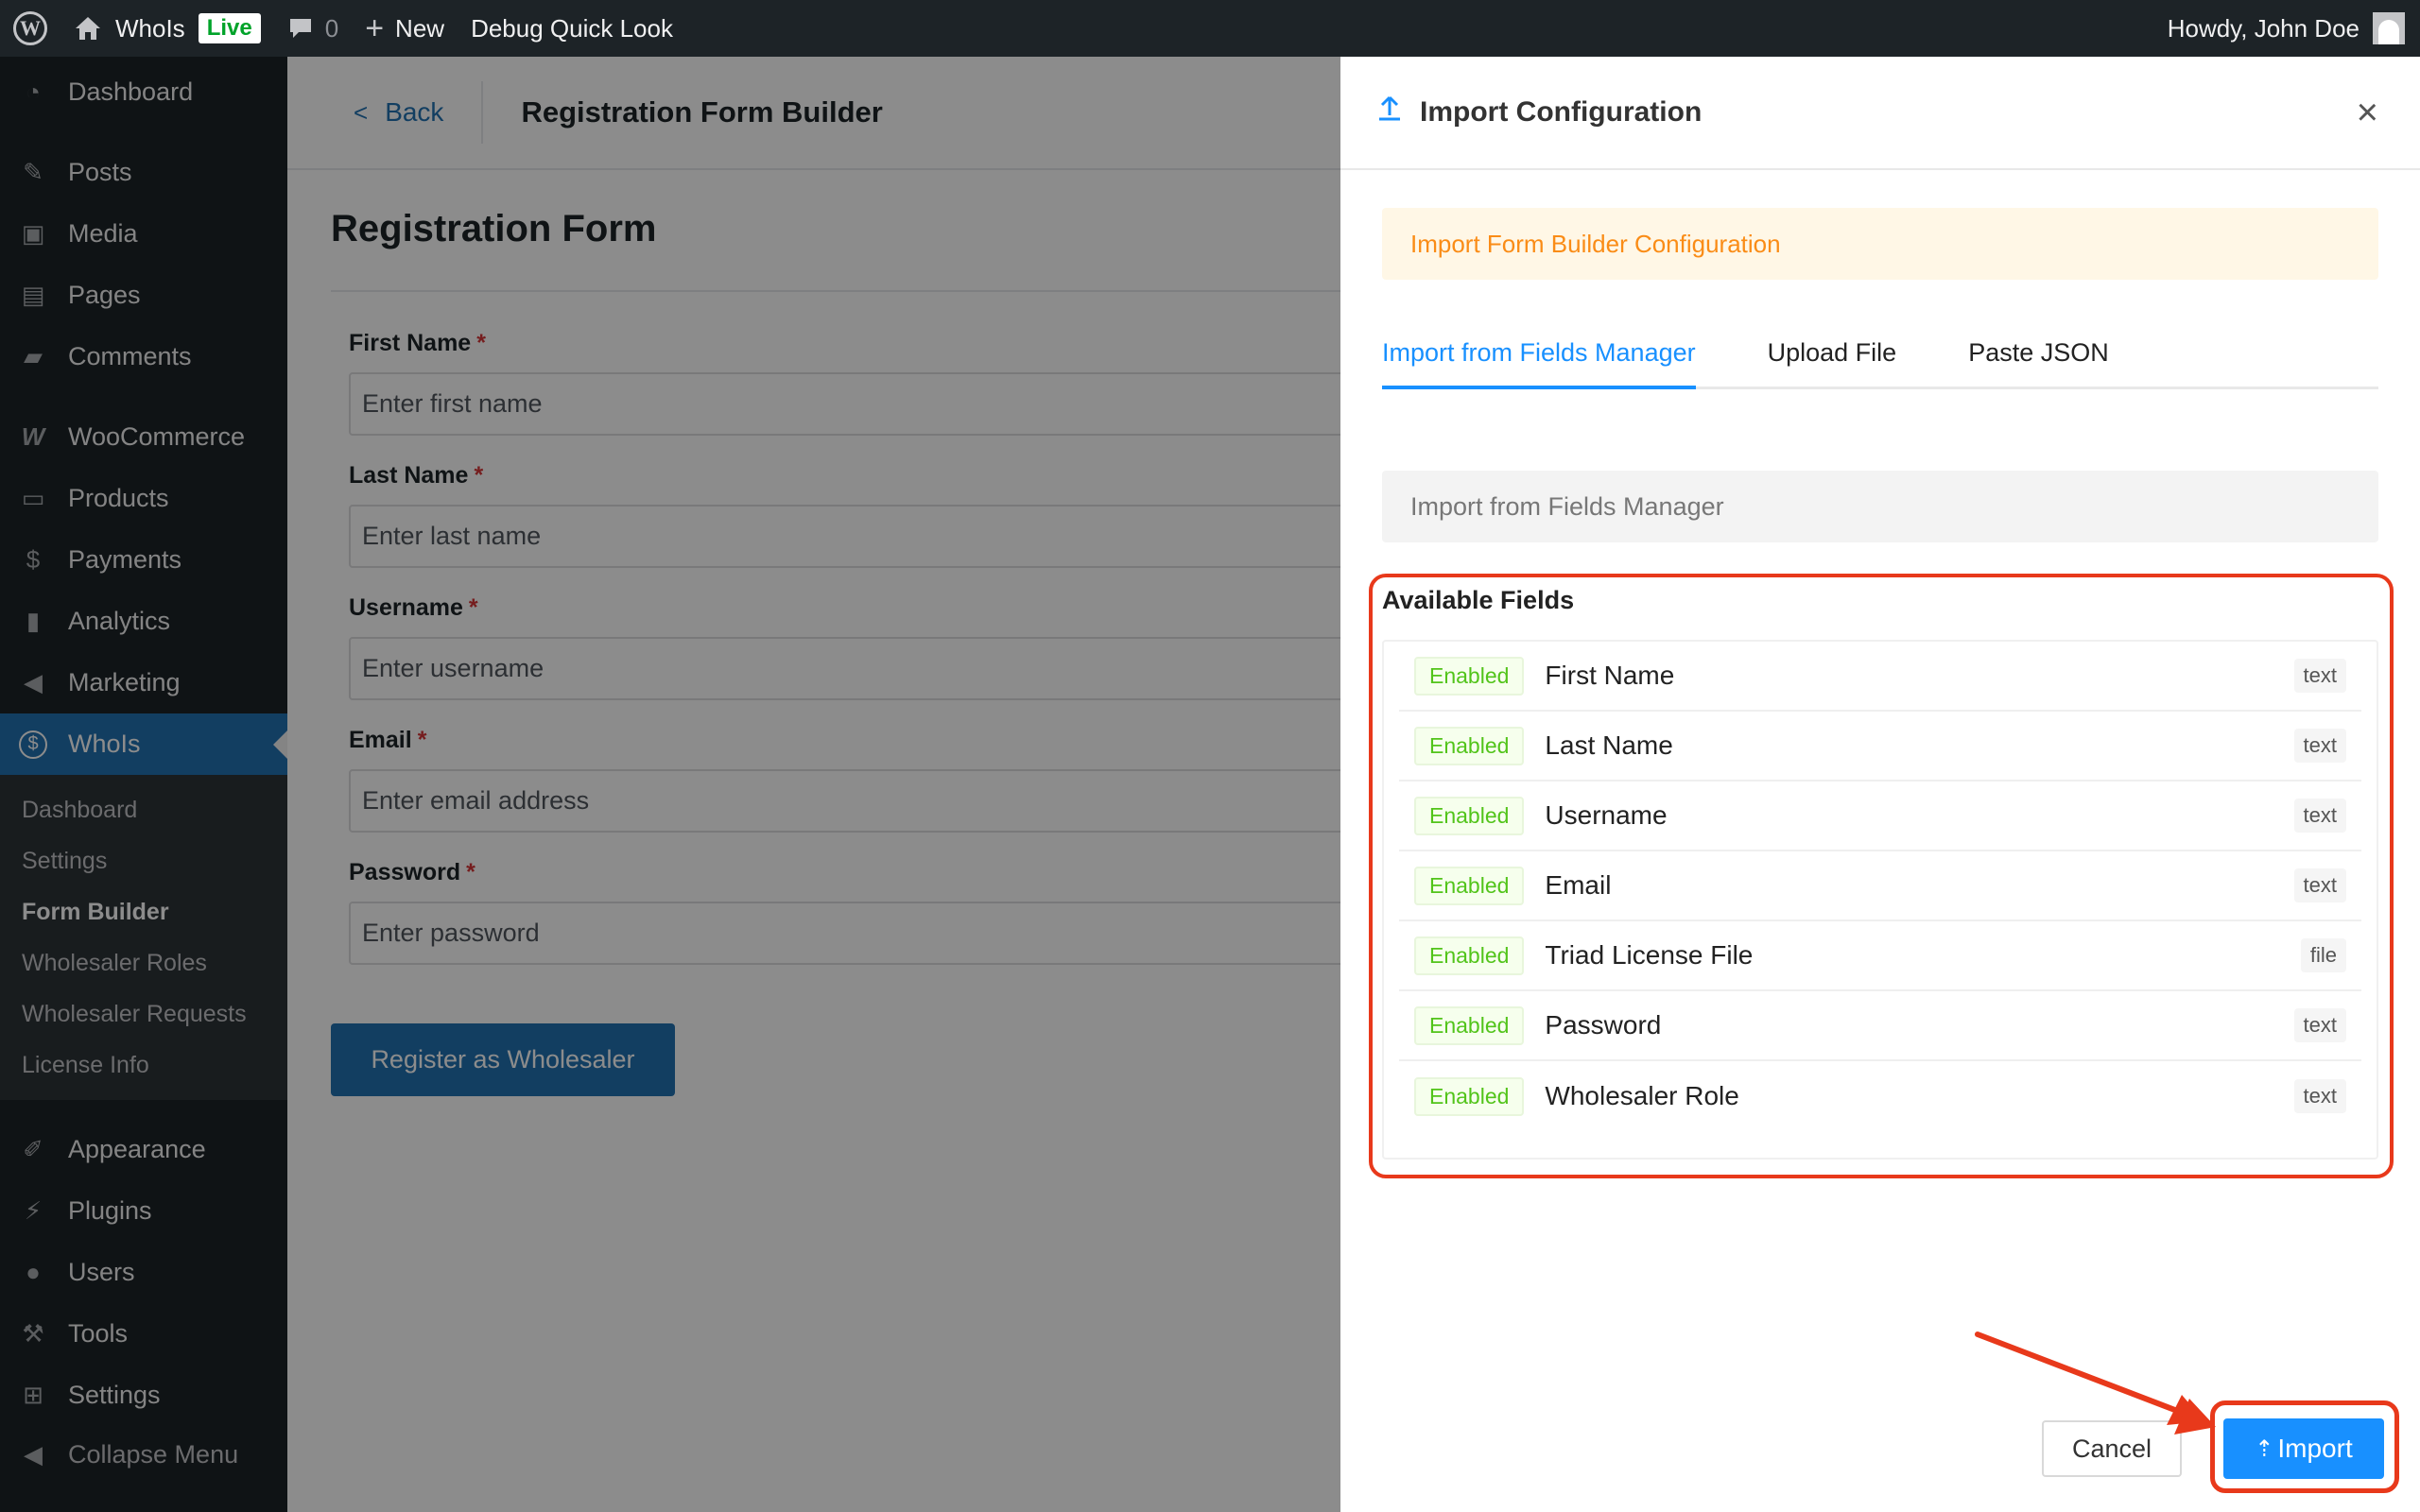 The height and width of the screenshot is (1512, 2420). I want to click on comment-icon, so click(300, 28).